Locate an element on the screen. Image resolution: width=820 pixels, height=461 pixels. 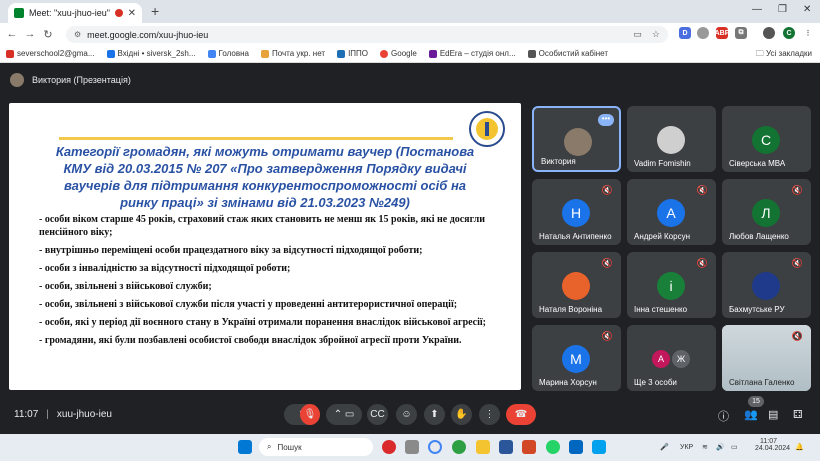
leave-call-button: ☎ is located at coordinates (521, 414).